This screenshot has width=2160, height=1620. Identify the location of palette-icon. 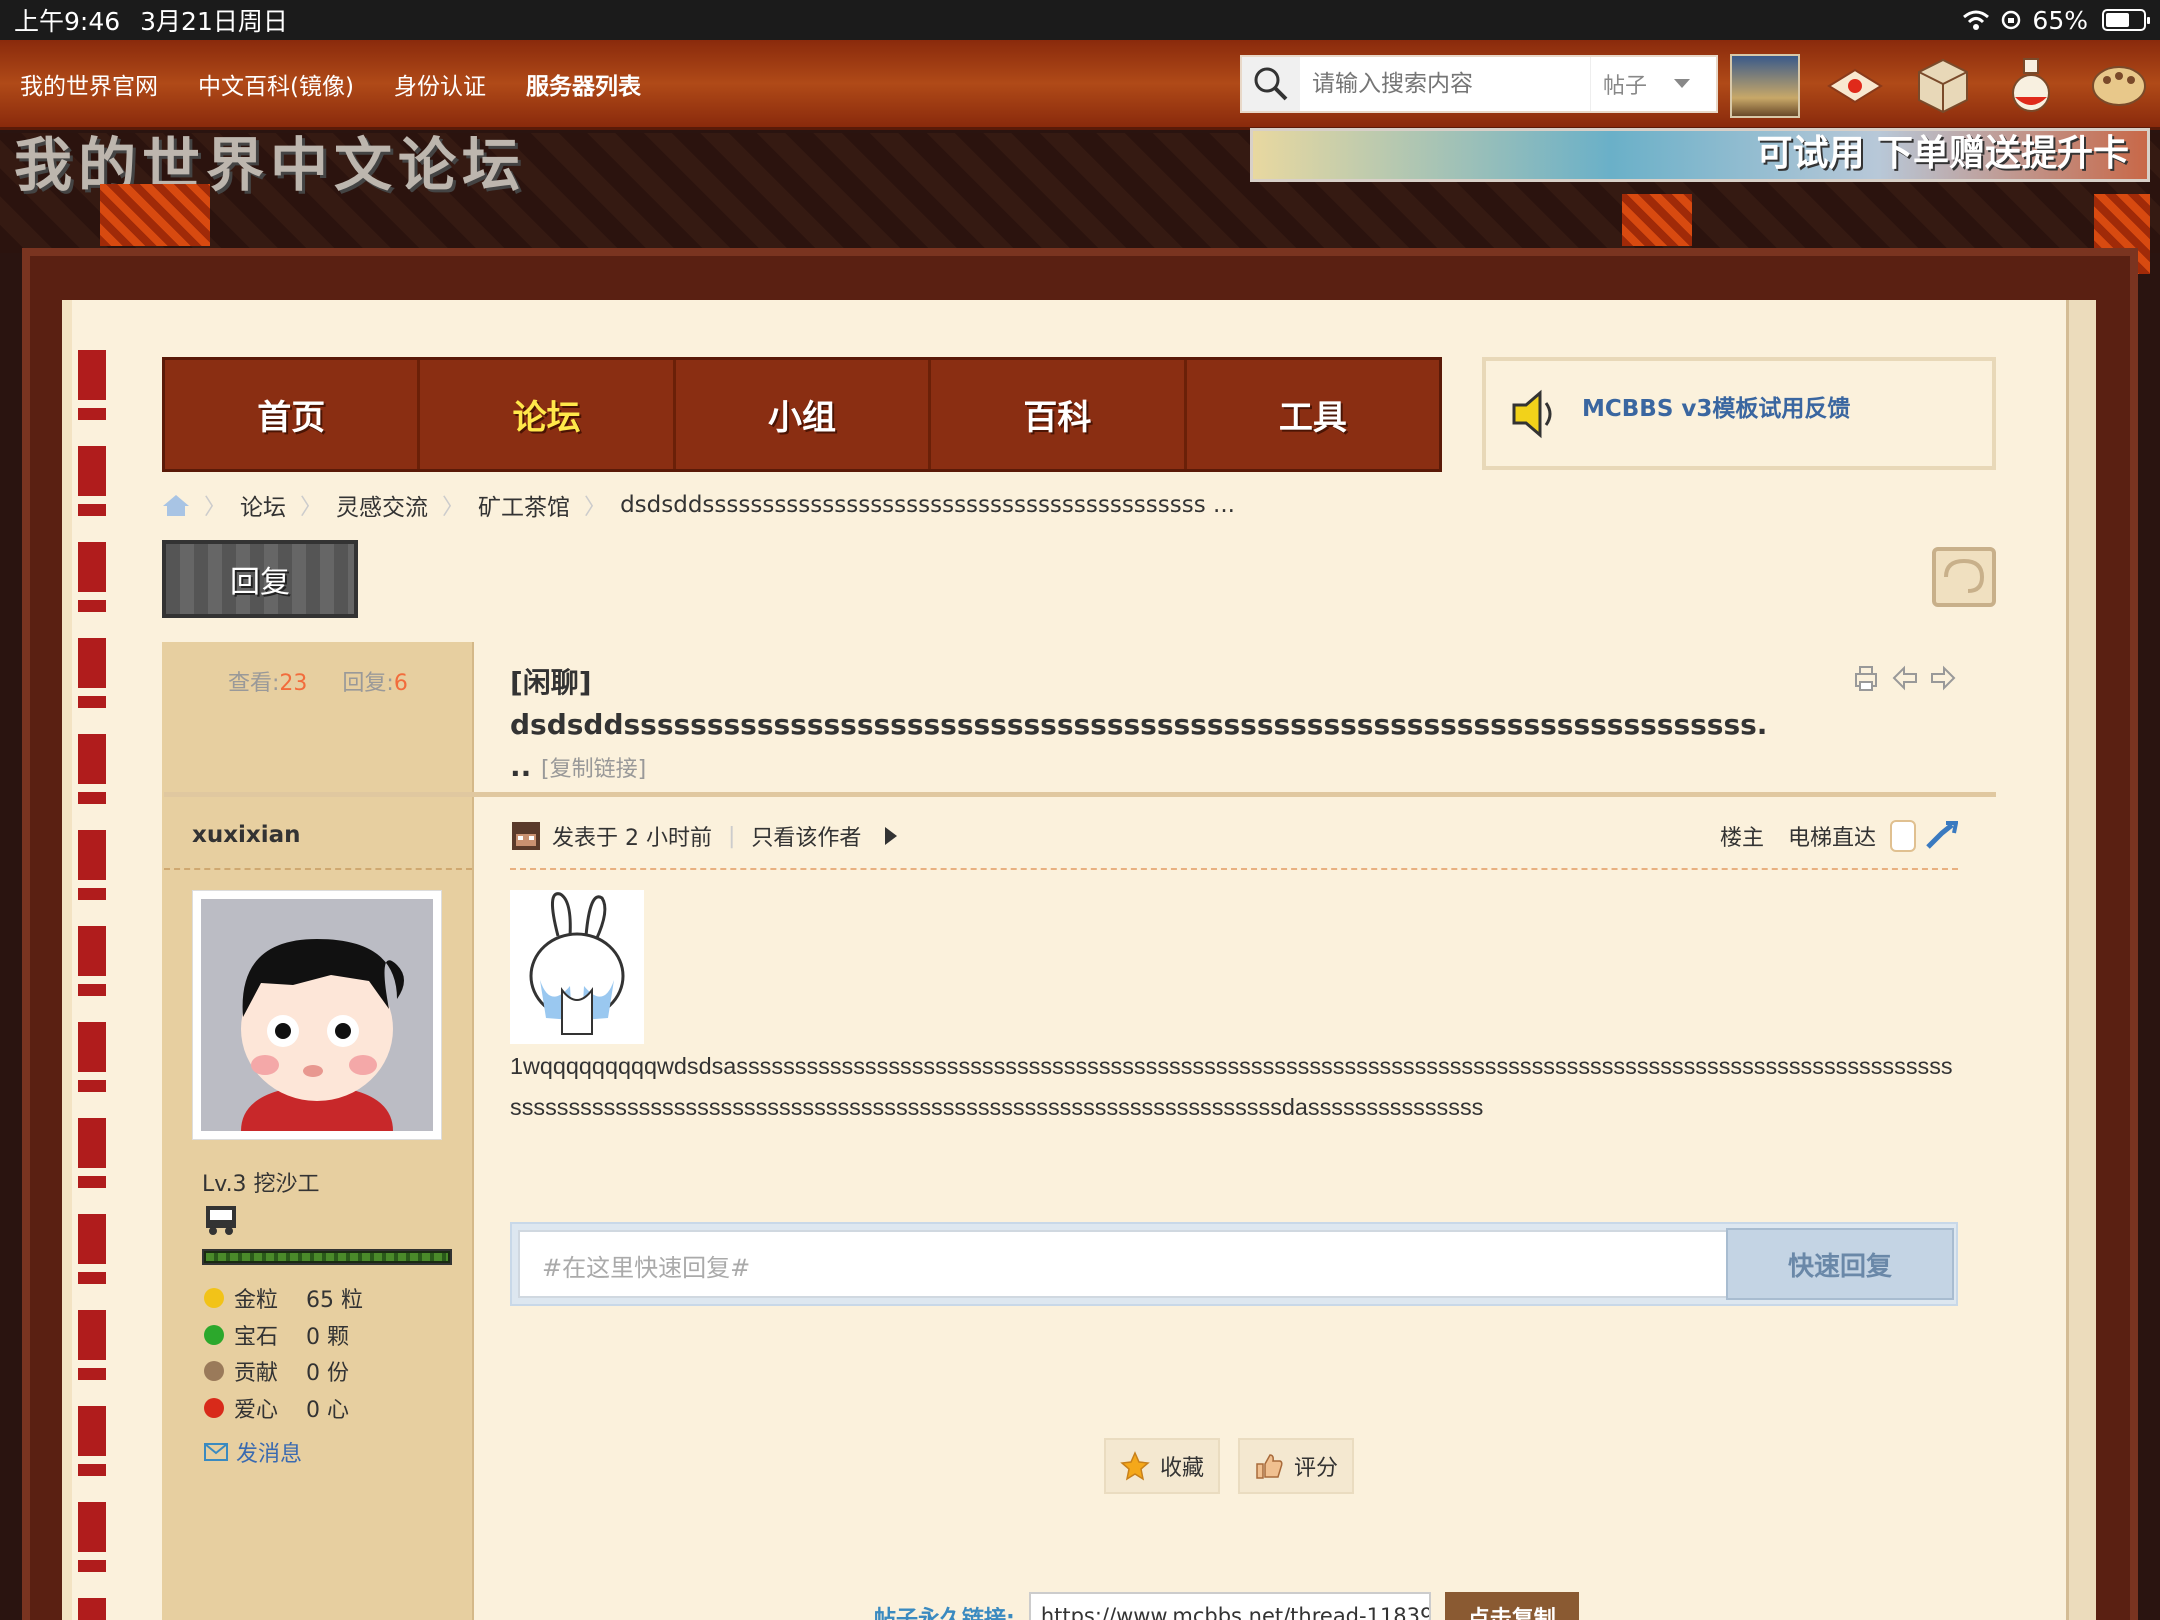
(2119, 86).